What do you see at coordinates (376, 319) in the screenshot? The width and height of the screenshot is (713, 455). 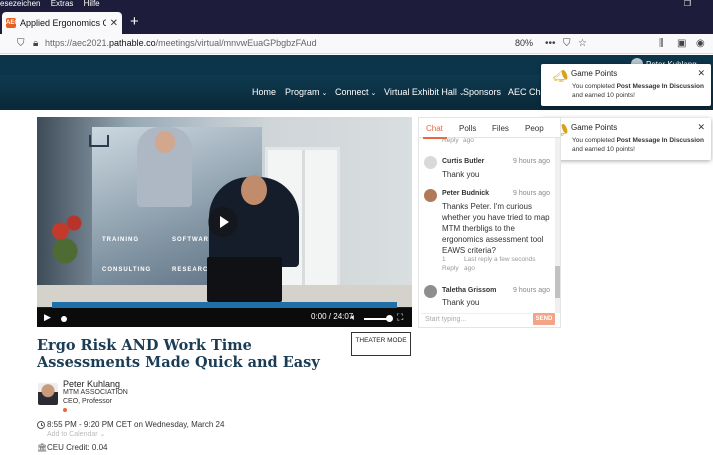 I see `volume-slider` at bounding box center [376, 319].